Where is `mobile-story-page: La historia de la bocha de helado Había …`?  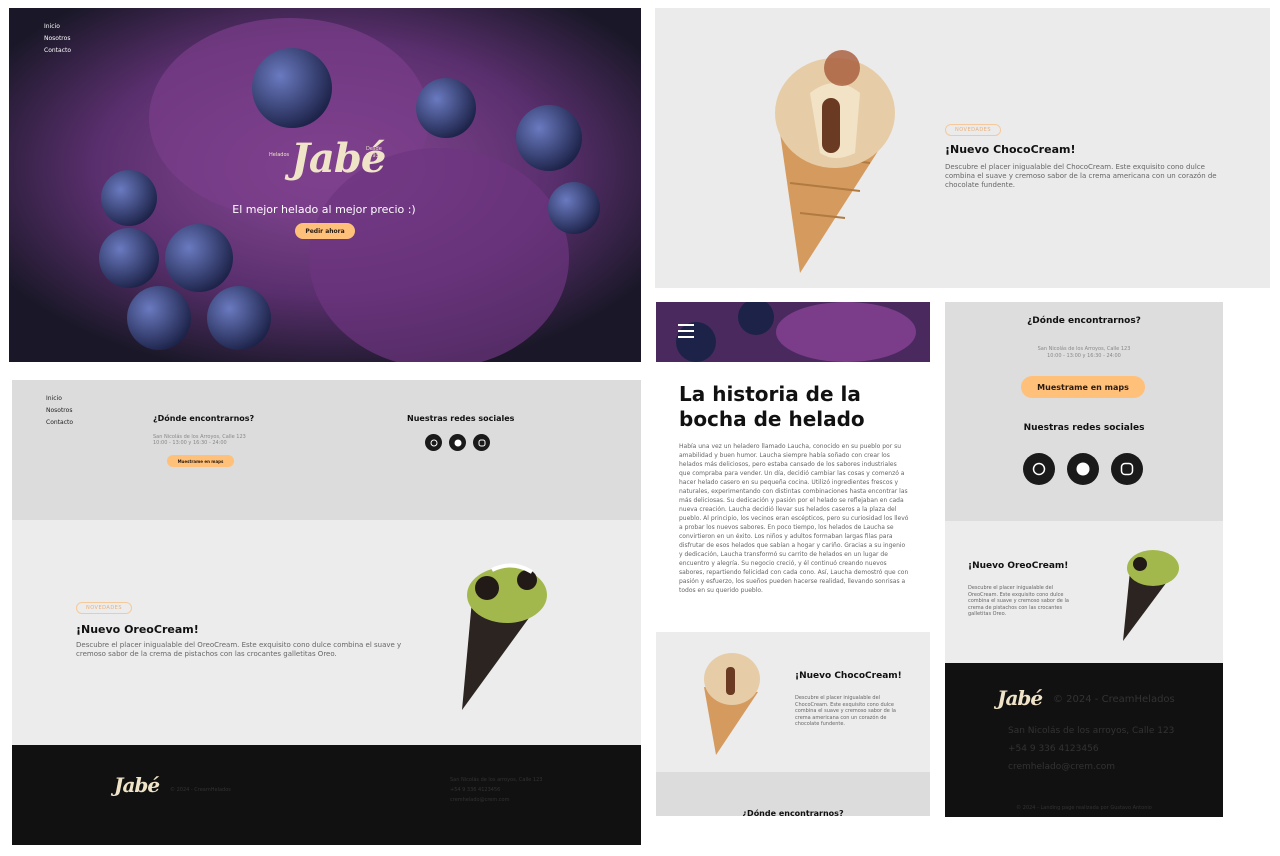 mobile-story-page: La historia de la bocha de helado Había … is located at coordinates (793, 559).